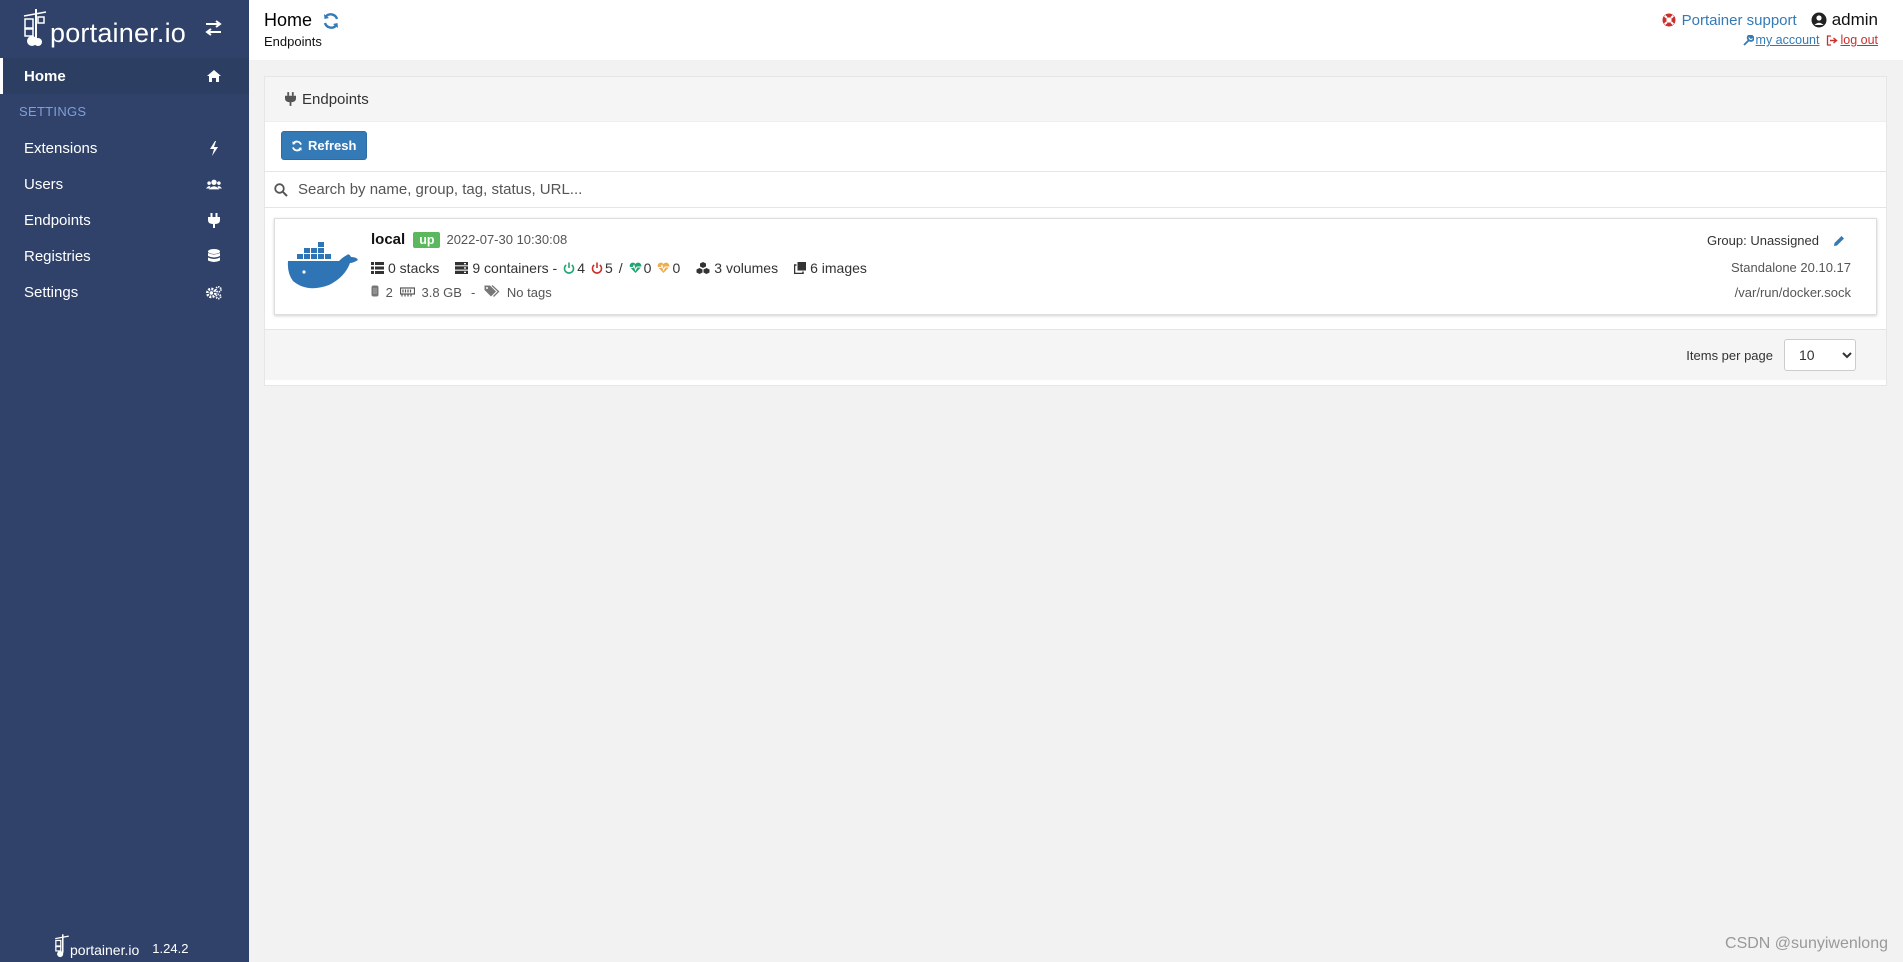 This screenshot has width=1903, height=962. I want to click on panel-header: Endpoints, so click(1075, 99).